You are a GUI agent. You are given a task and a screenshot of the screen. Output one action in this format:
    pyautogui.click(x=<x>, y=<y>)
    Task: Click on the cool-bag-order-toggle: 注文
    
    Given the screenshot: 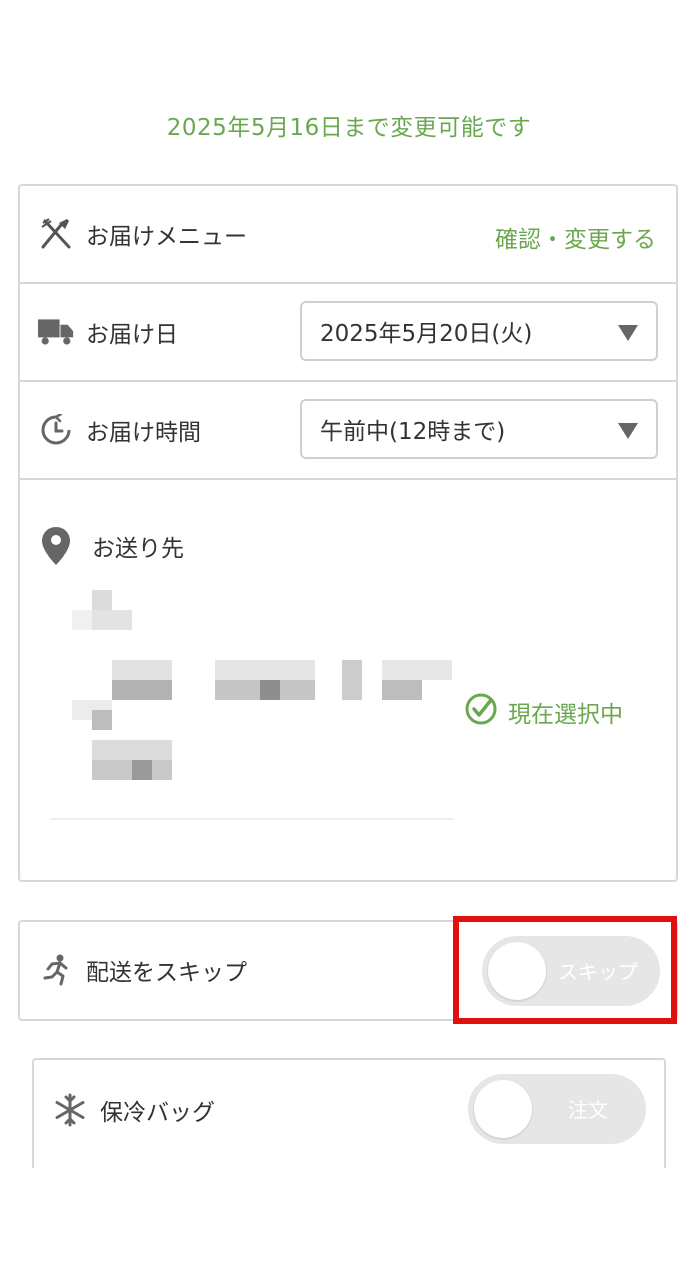 What is the action you would take?
    pyautogui.click(x=557, y=1109)
    